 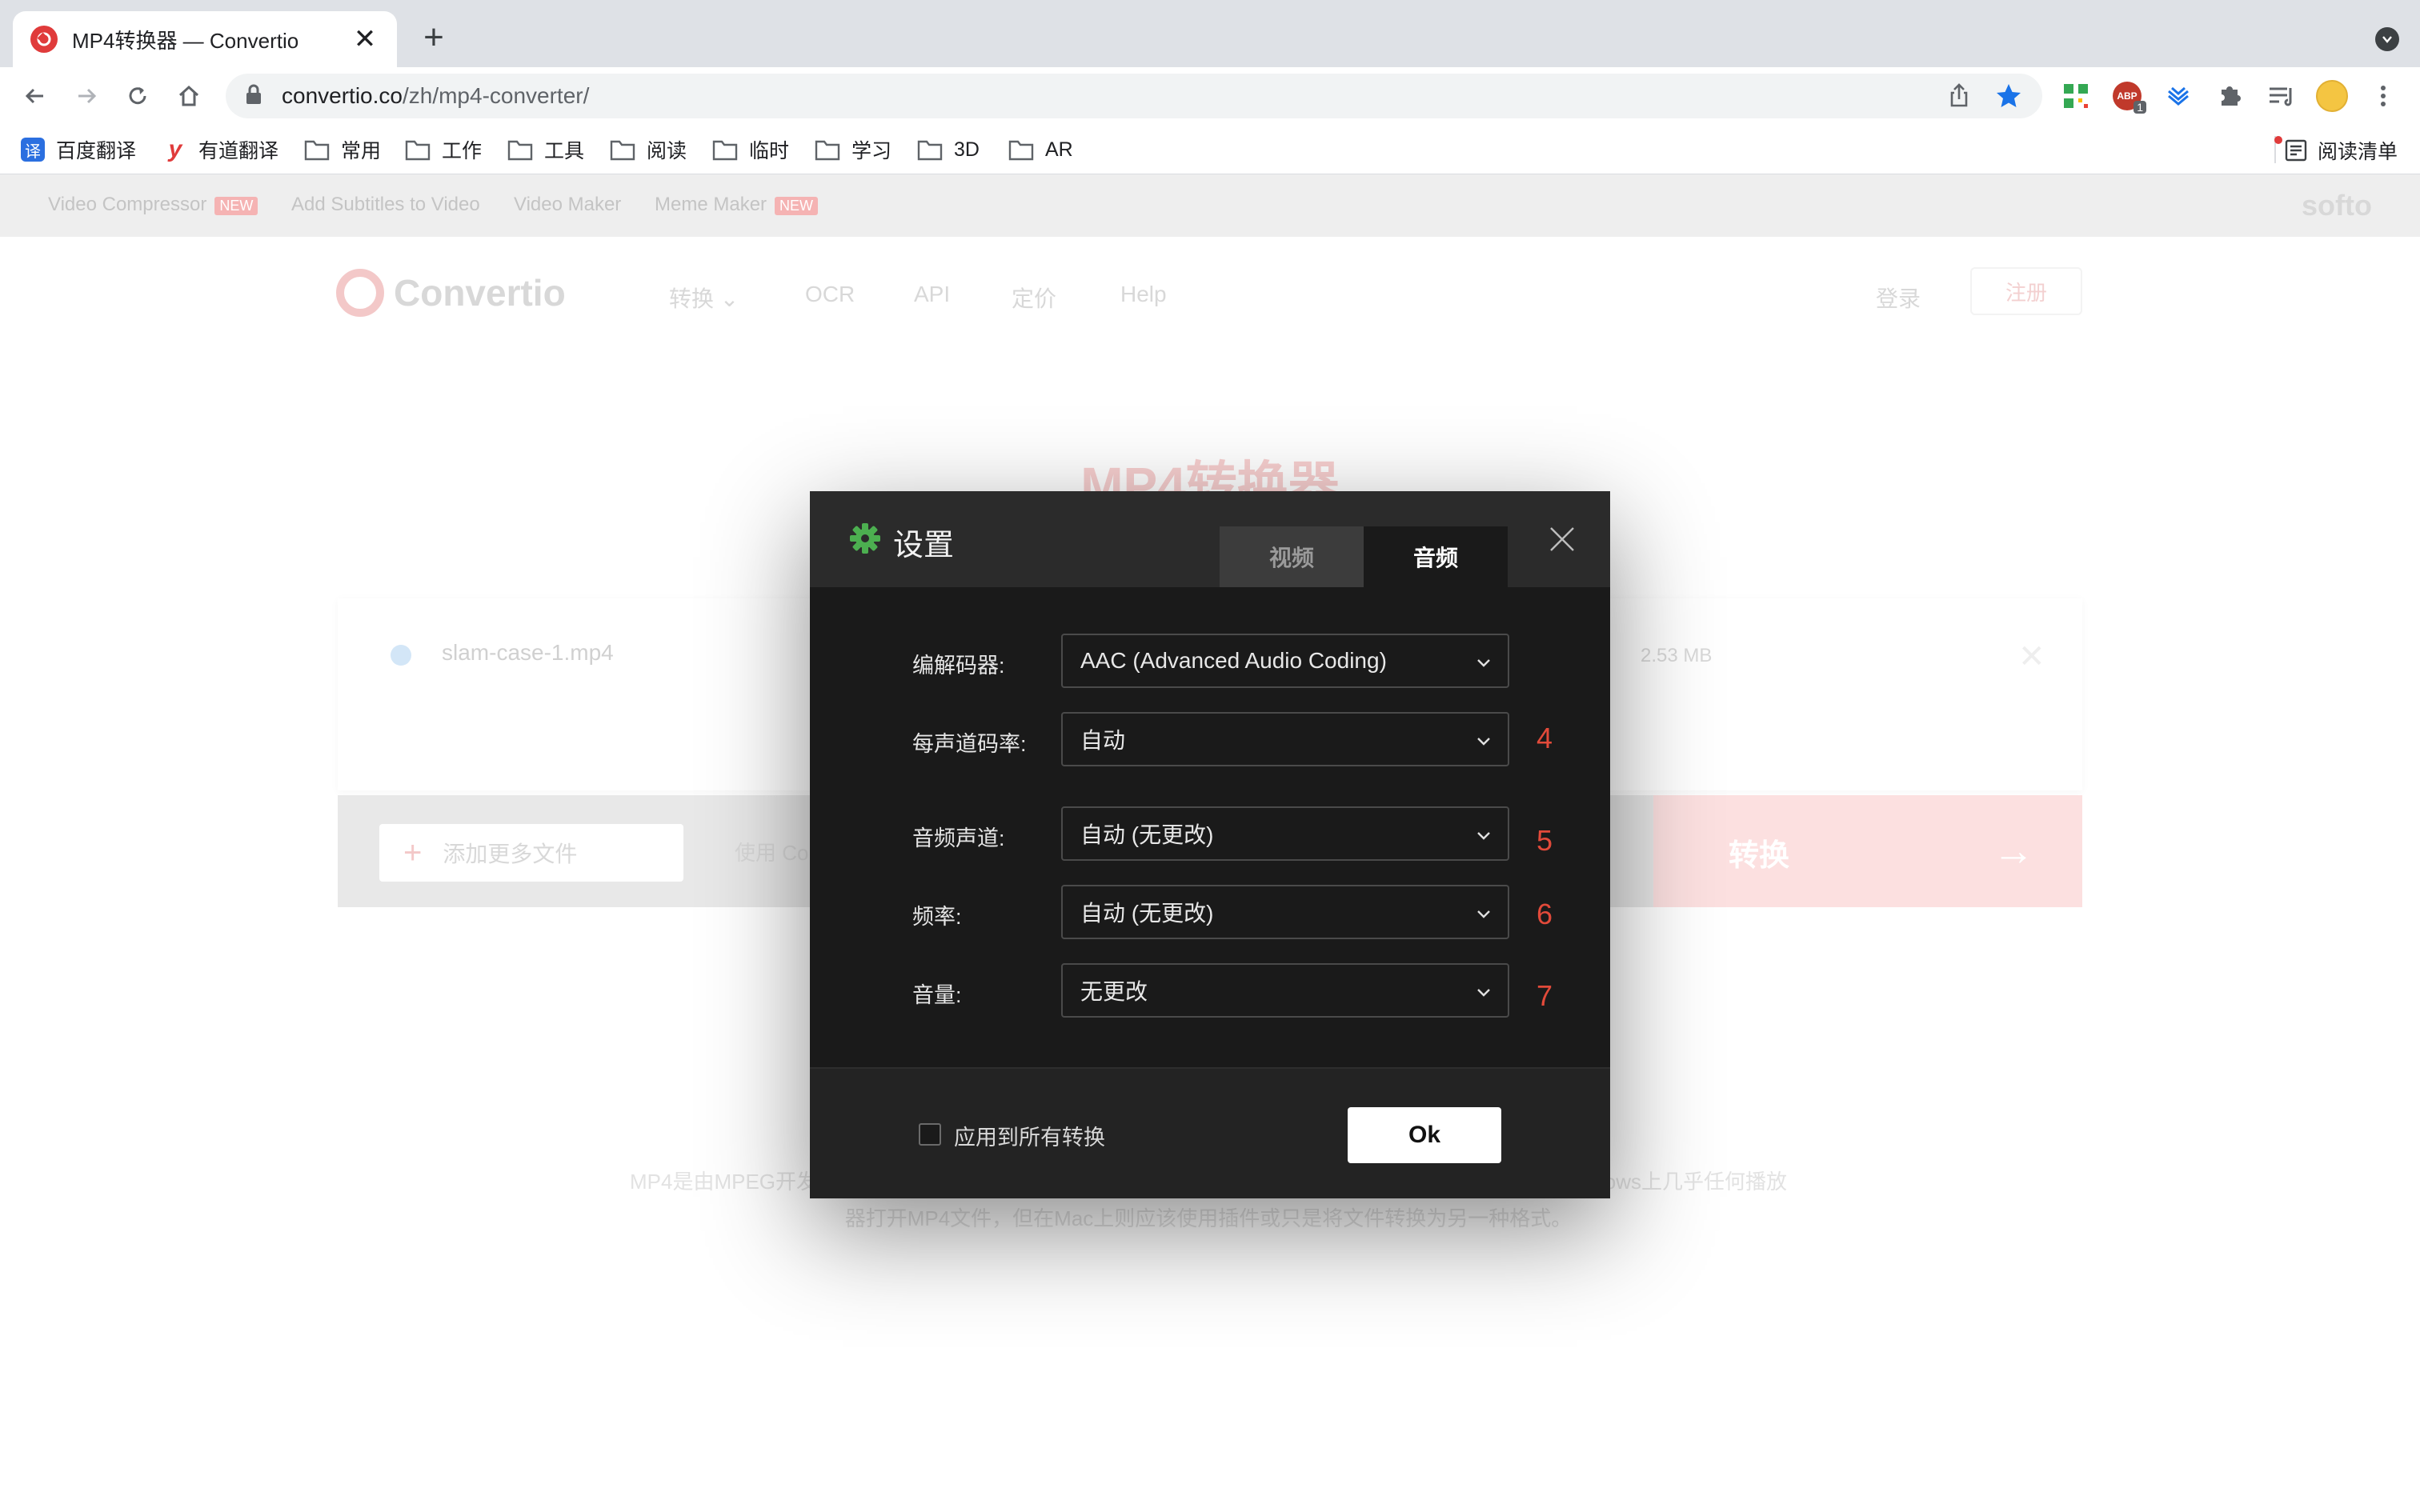 I want to click on setting-row-channels: 音频声道: 自动 (无更改) 5, so click(x=1210, y=834).